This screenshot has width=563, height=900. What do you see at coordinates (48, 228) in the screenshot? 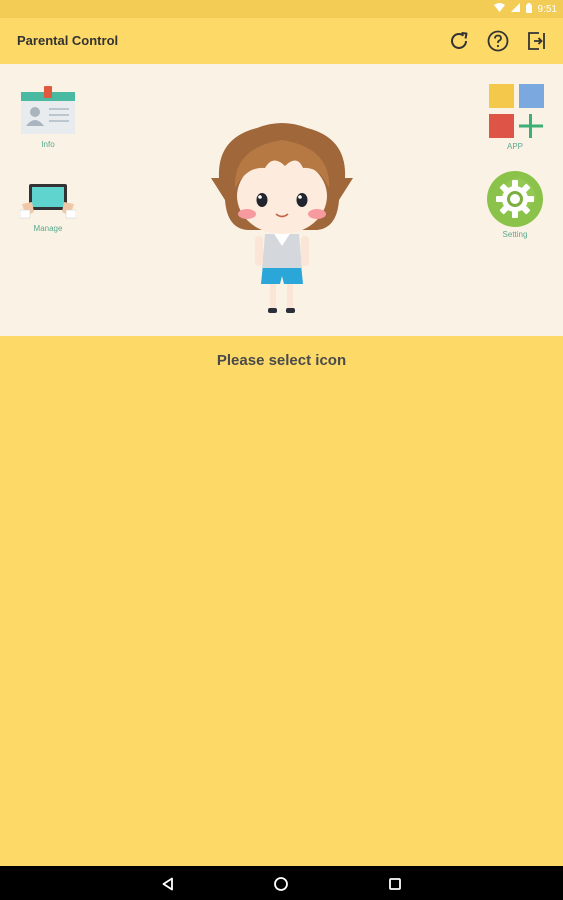
I see `manage-label: Manage` at bounding box center [48, 228].